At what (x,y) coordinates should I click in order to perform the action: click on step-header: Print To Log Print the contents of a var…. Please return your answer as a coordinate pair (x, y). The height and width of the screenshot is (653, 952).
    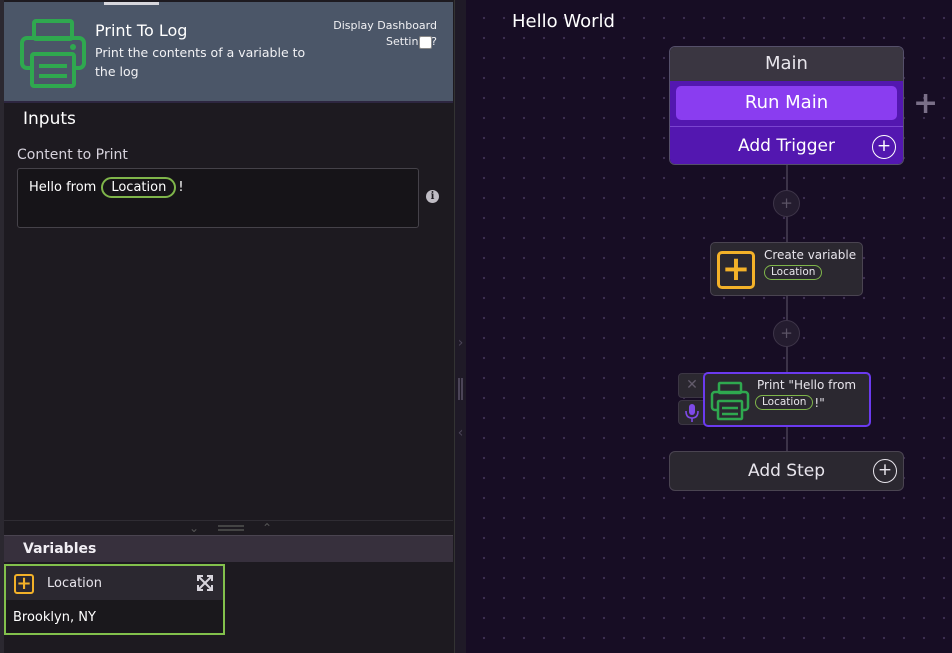
    Looking at the image, I should click on (228, 52).